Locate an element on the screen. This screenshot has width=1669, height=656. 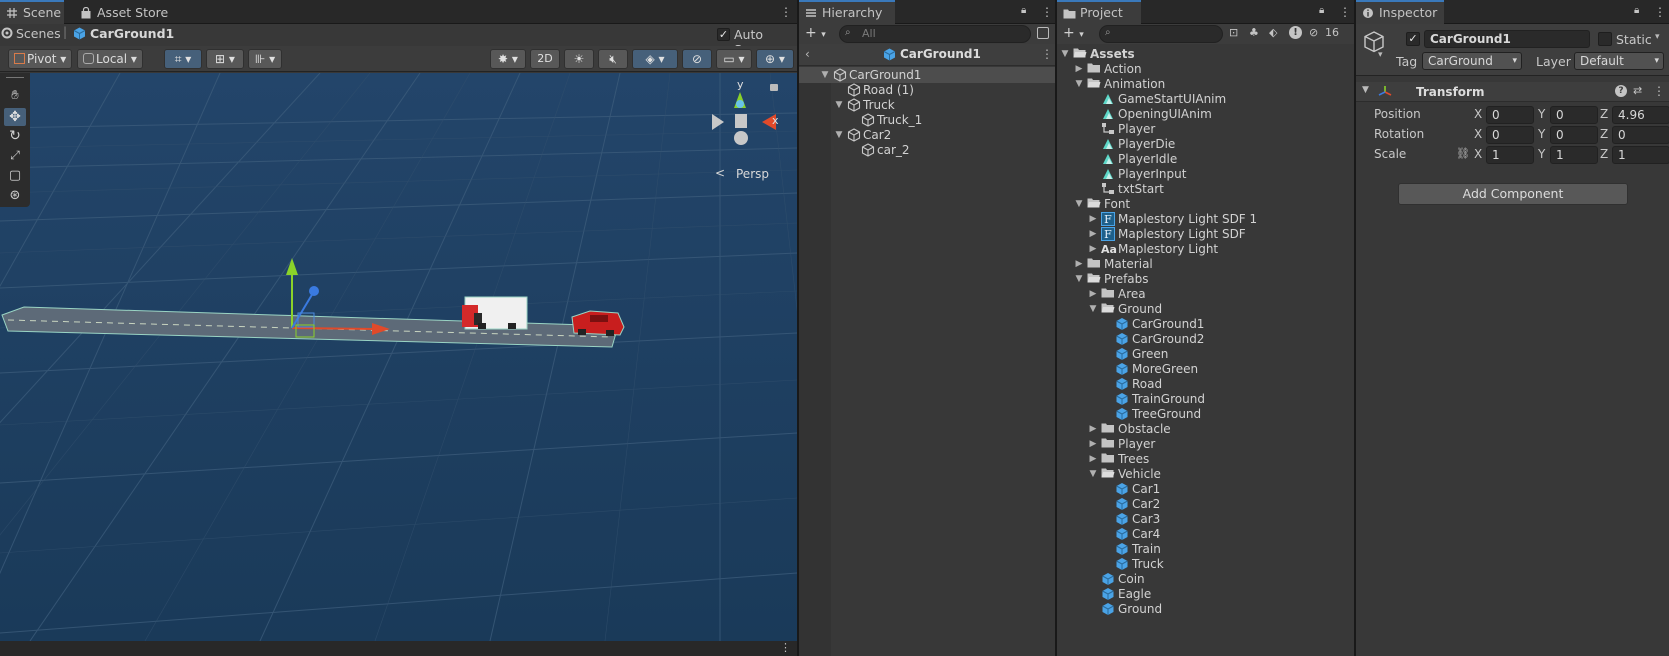
effects-button: ◈ ▾ is located at coordinates (655, 59).